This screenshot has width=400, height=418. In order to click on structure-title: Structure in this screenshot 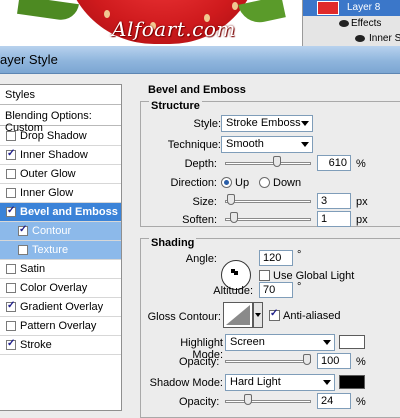, I will do `click(175, 106)`.